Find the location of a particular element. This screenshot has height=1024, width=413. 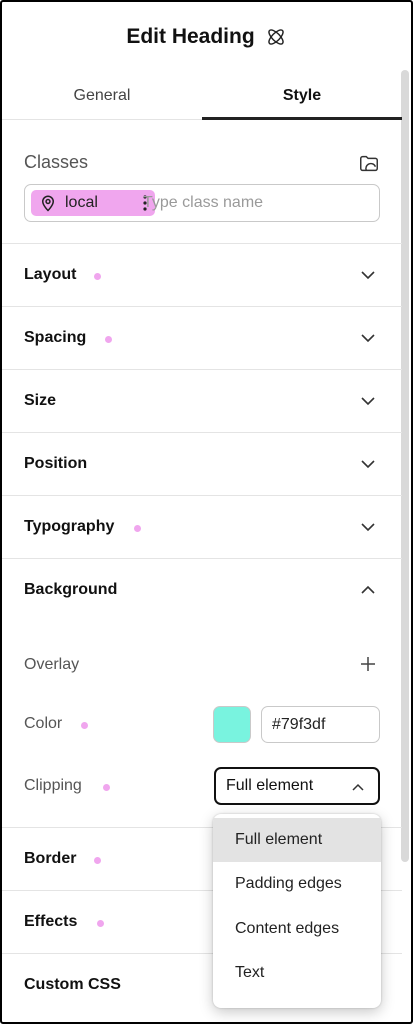

page-title: Edit Heading is located at coordinates (190, 36).